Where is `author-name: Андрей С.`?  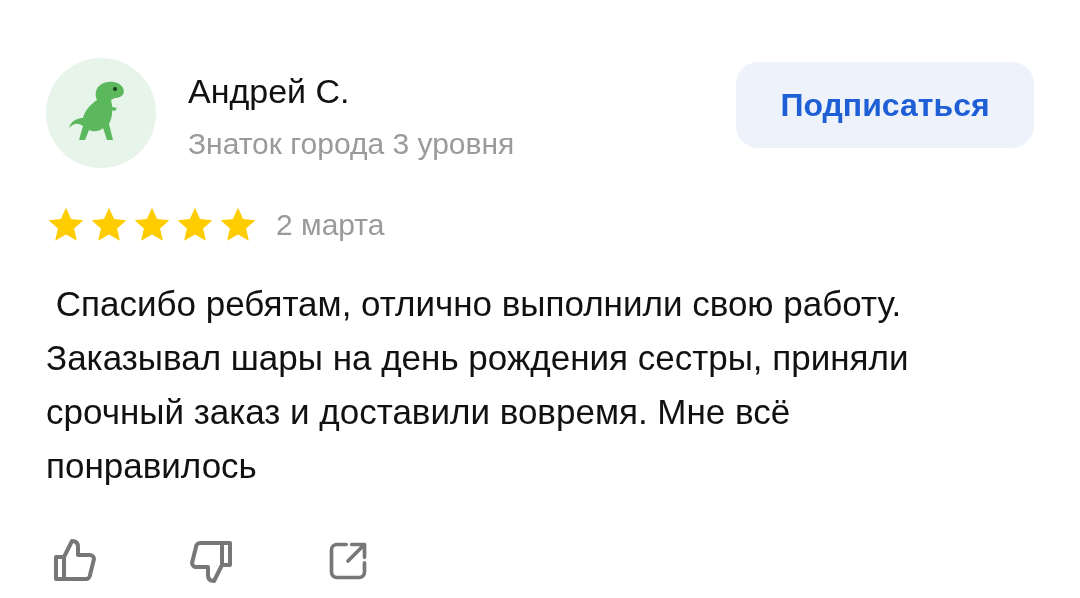
author-name: Андрей С. is located at coordinates (269, 91).